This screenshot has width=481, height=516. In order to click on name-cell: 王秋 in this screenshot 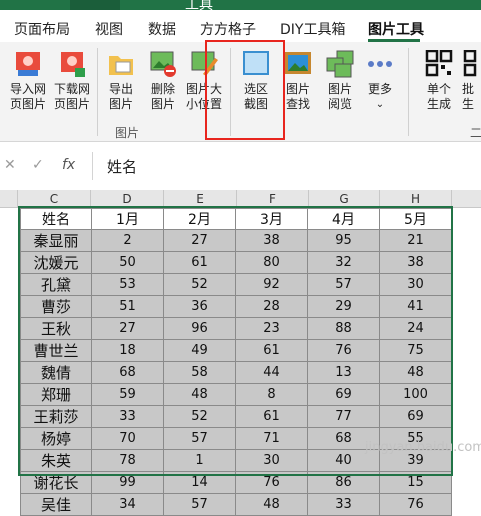, I will do `click(56, 328)`.